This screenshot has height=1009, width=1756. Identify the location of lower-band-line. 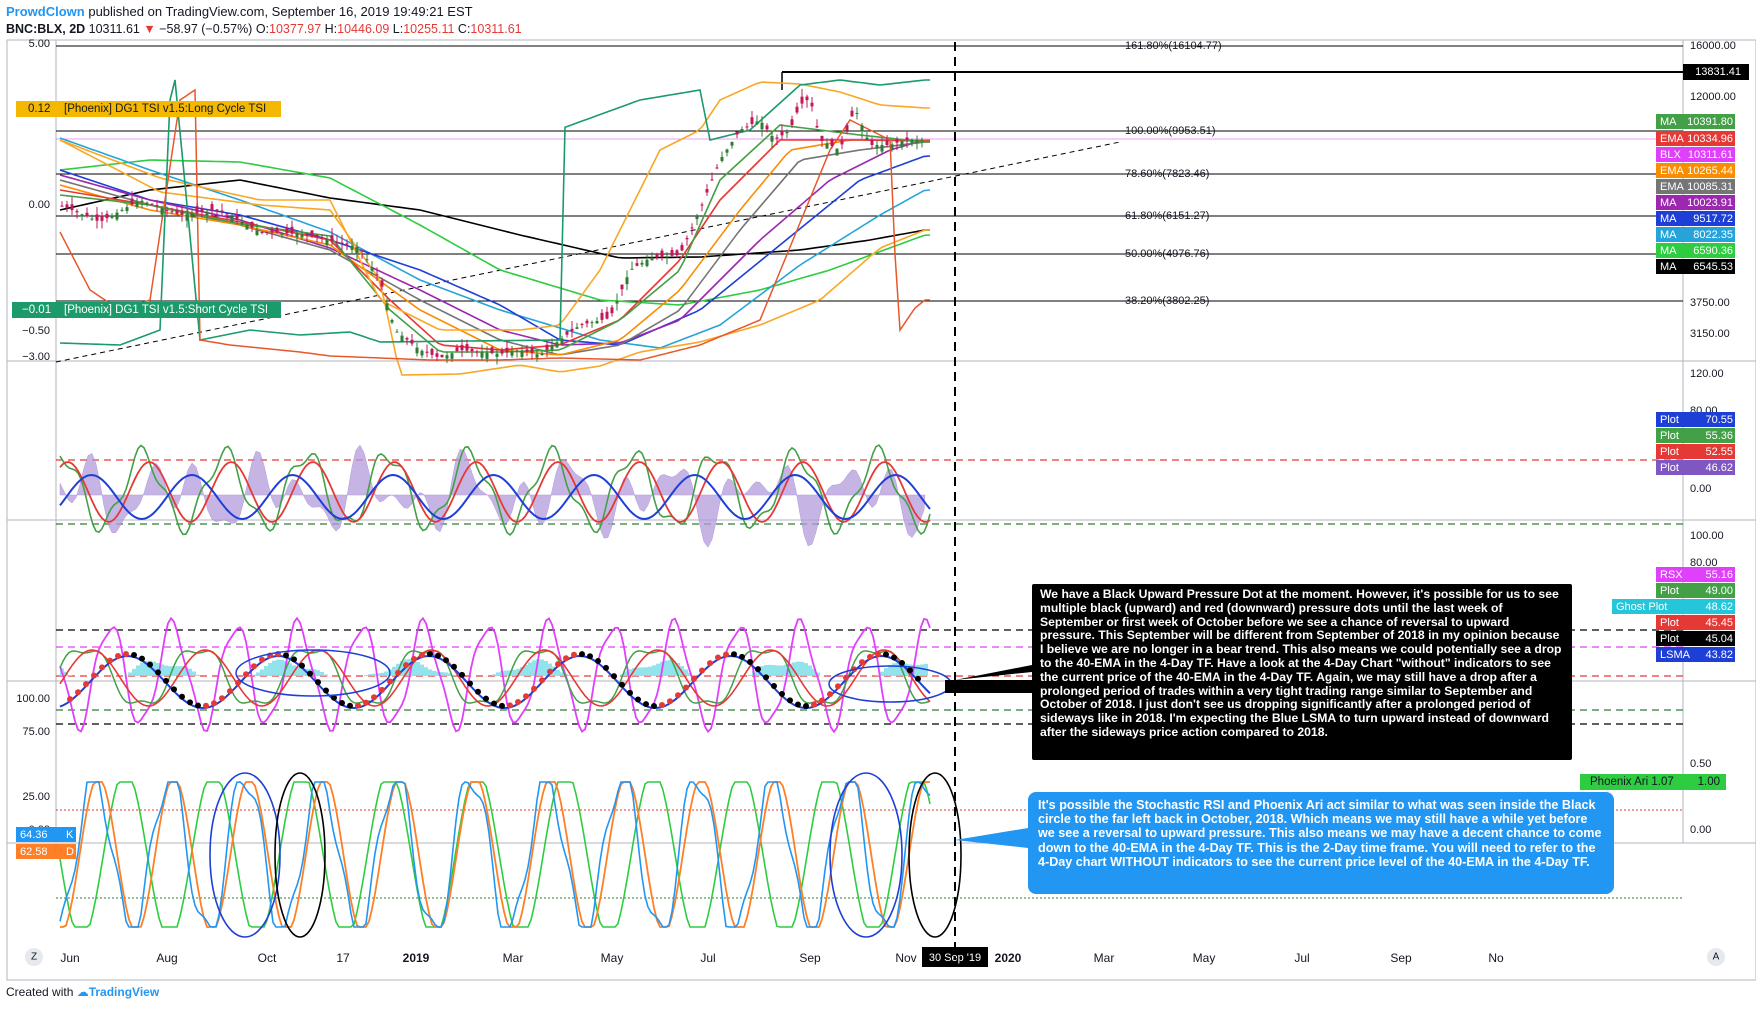
(495, 257).